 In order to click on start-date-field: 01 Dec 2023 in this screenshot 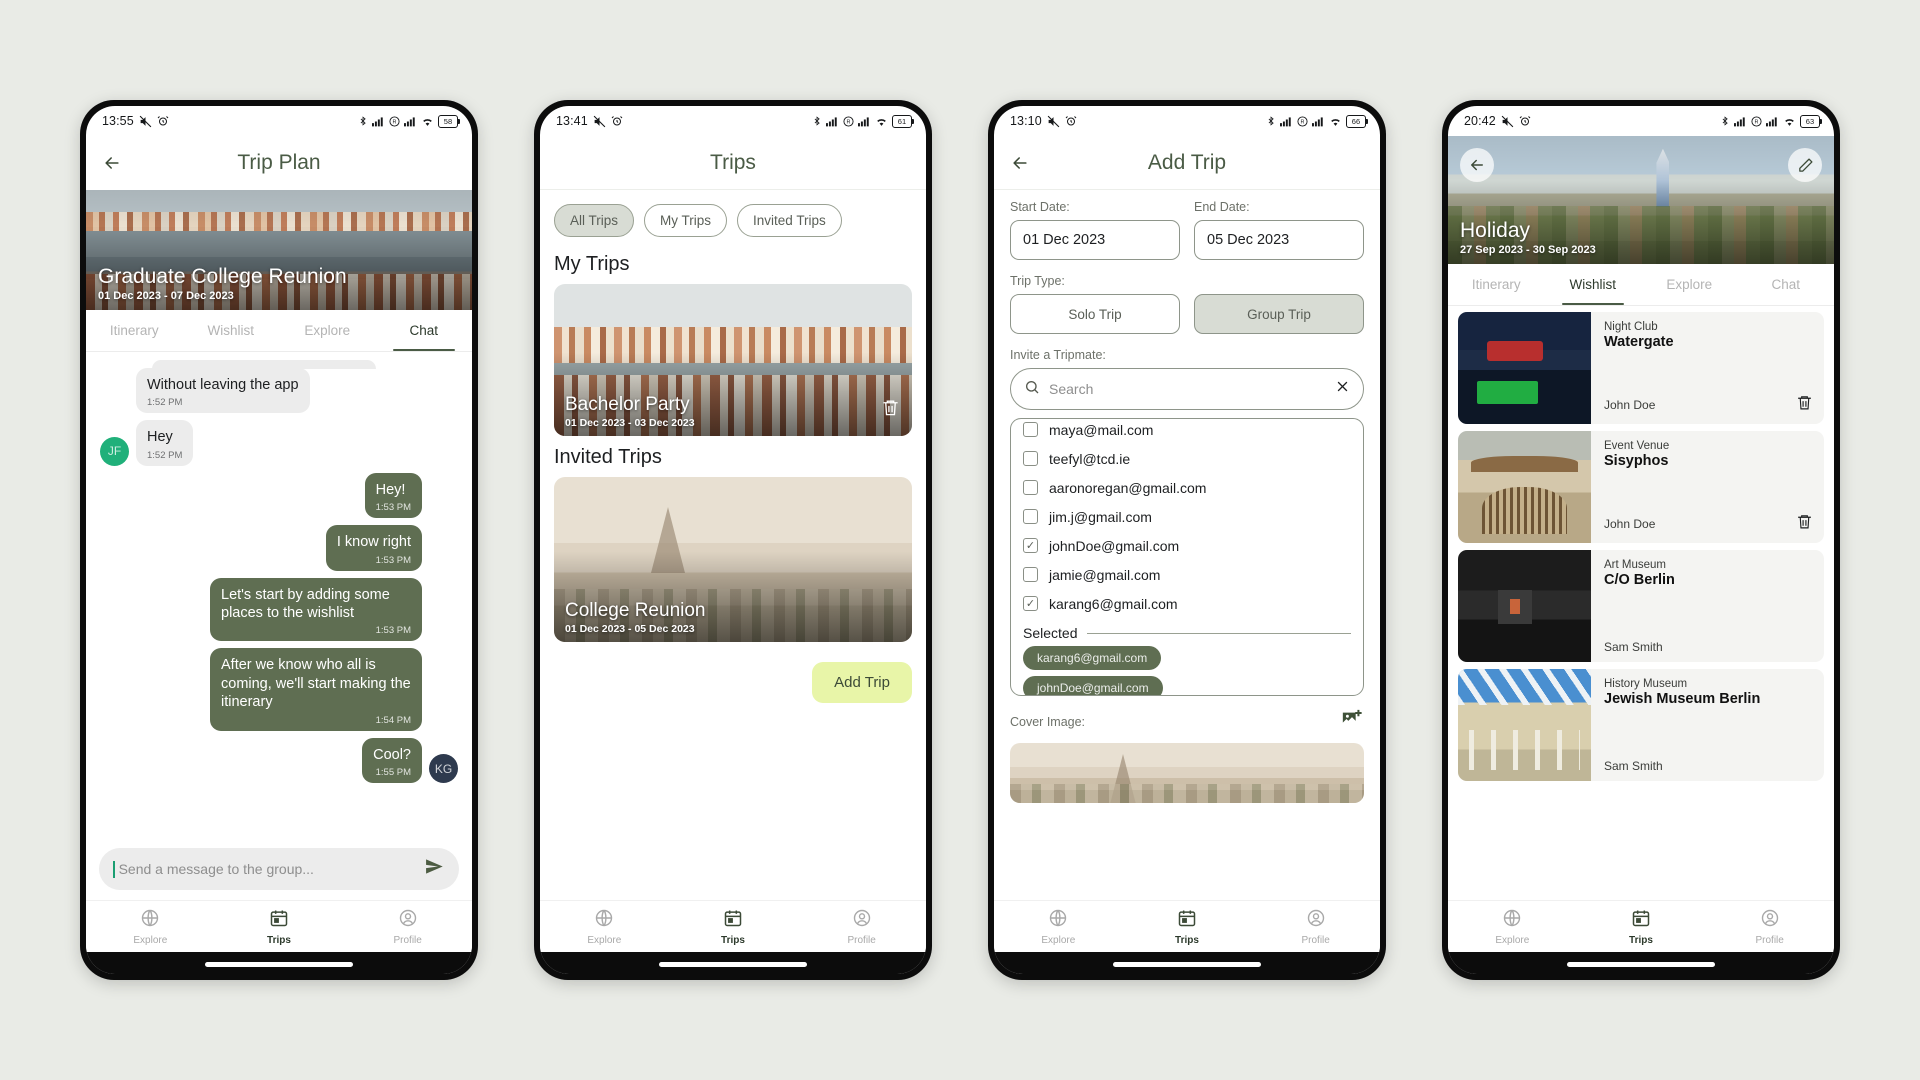, I will do `click(1095, 240)`.